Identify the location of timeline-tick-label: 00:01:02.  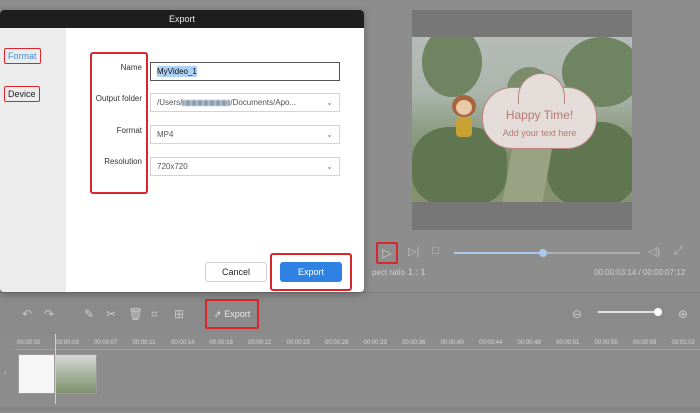
(683, 343).